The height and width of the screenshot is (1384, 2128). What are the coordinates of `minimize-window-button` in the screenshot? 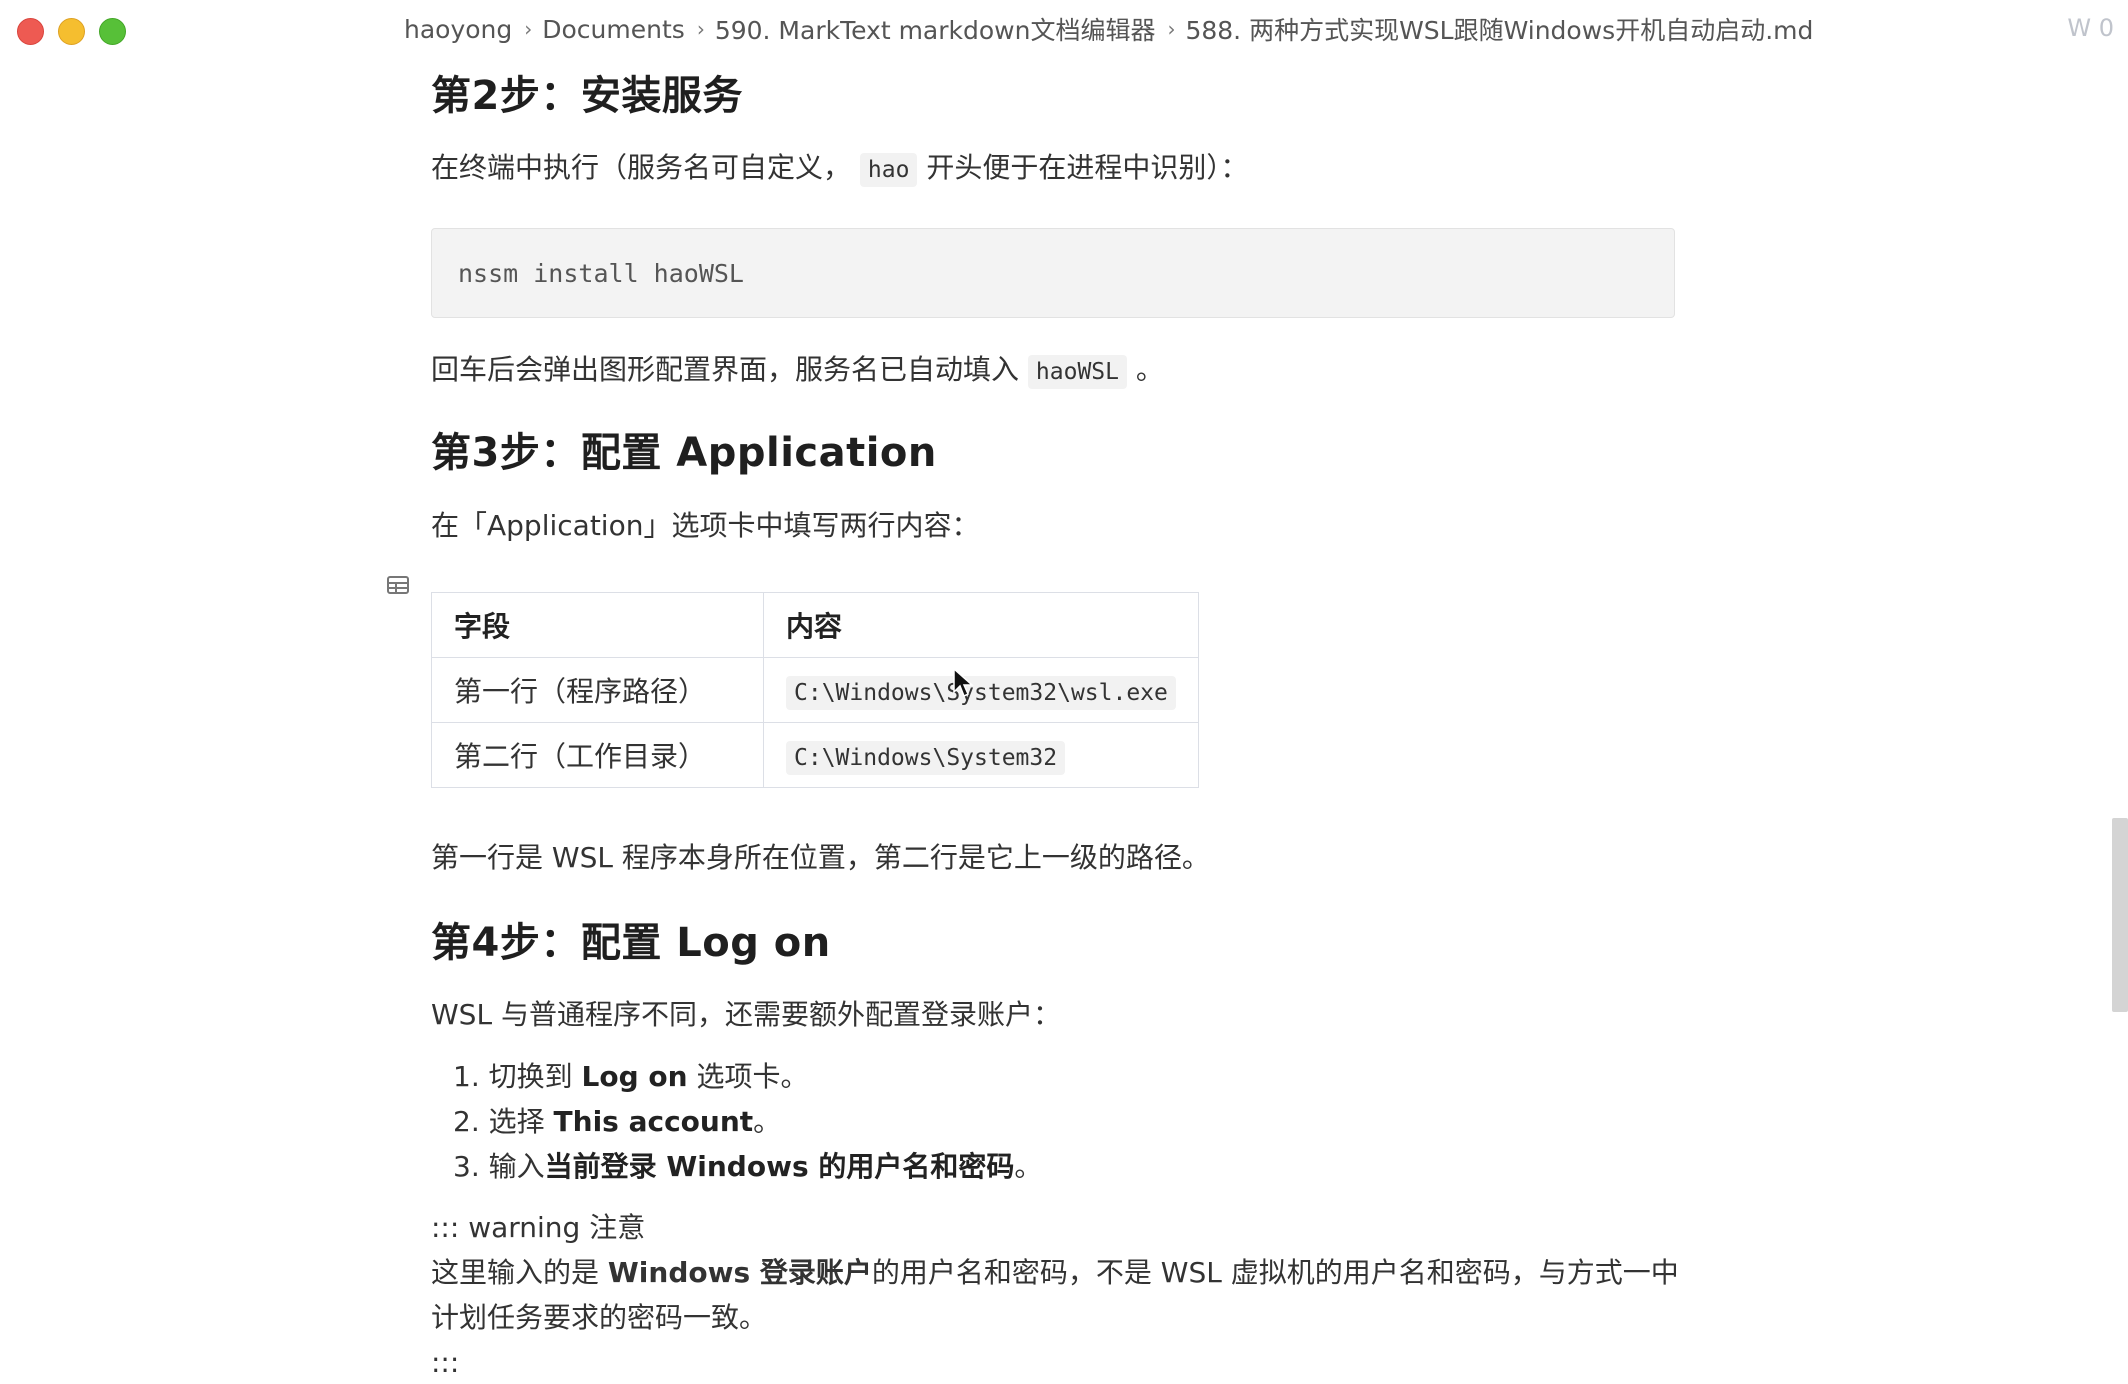 It's located at (71, 31).